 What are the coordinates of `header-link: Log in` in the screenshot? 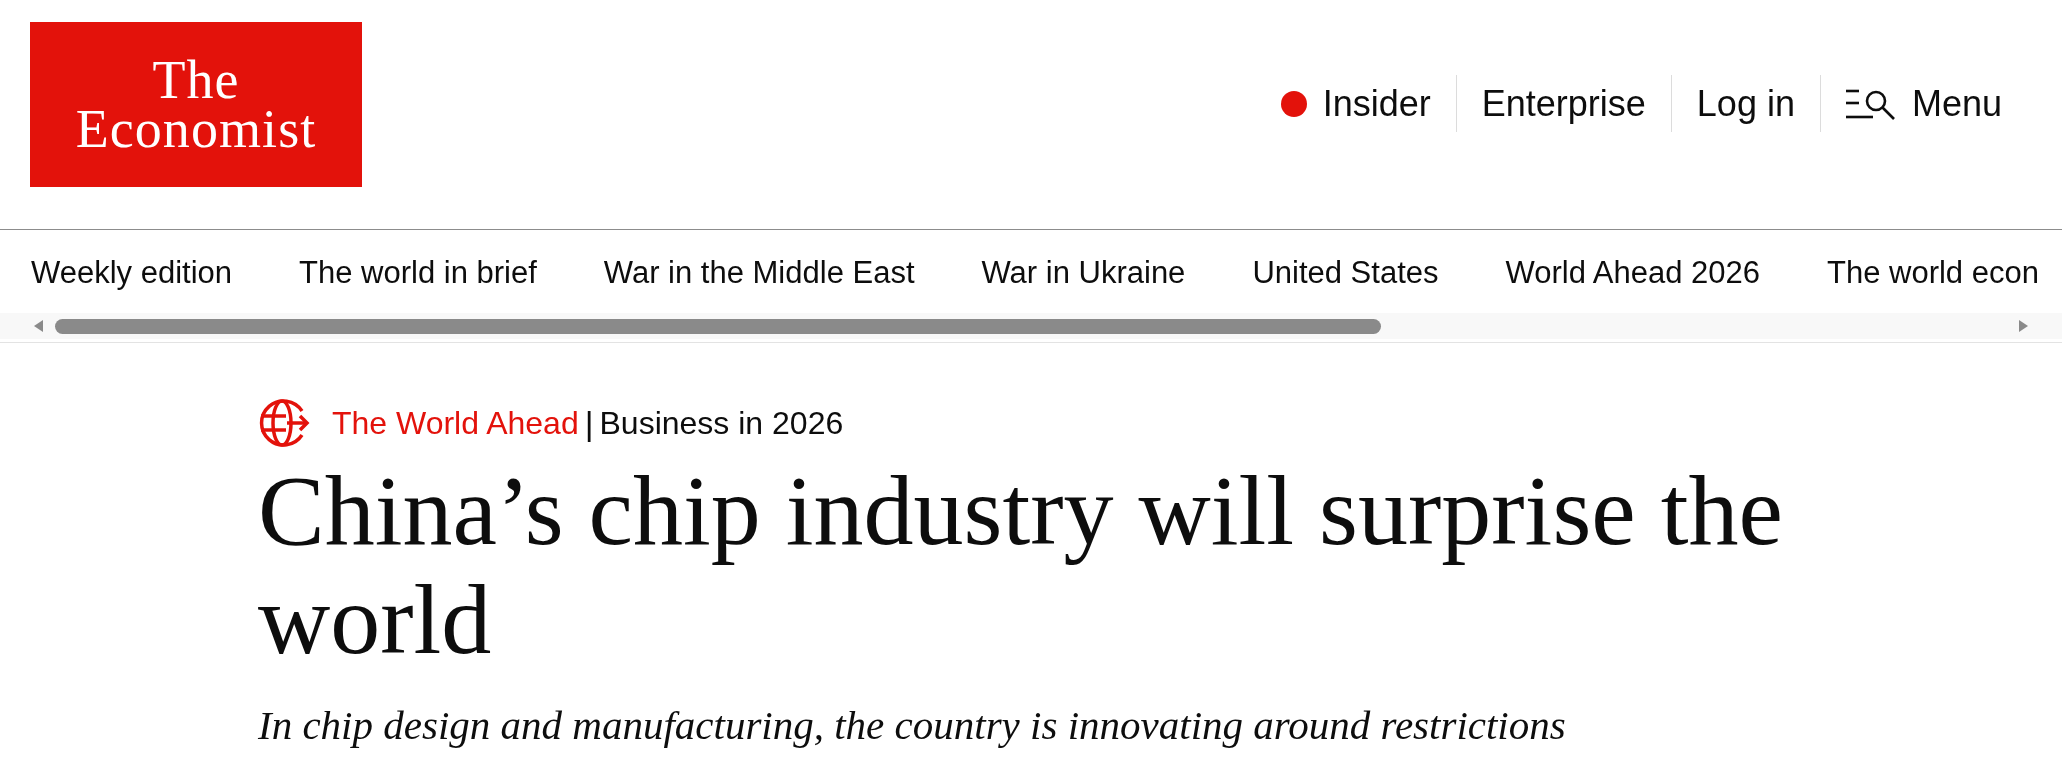 It's located at (1745, 103).